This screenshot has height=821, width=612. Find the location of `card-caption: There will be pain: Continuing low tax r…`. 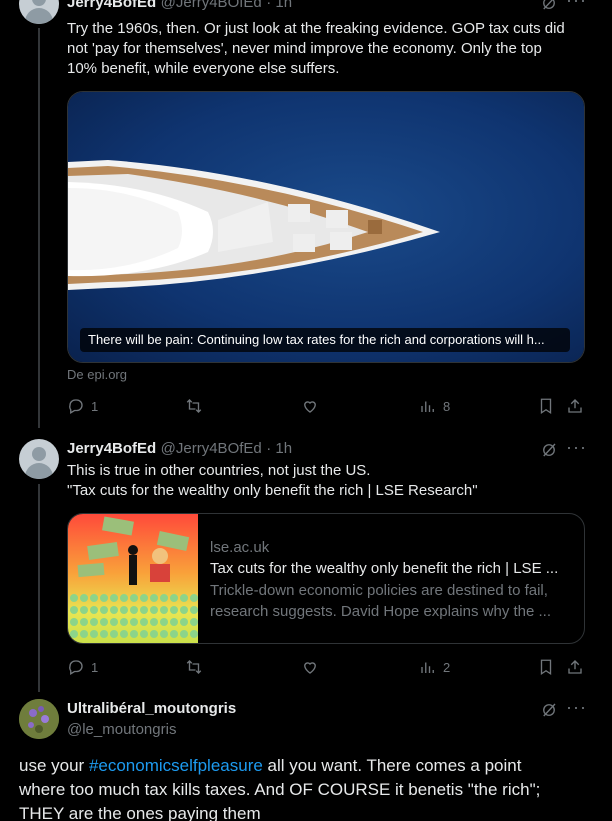

card-caption: There will be pain: Continuing low tax r… is located at coordinates (316, 339).